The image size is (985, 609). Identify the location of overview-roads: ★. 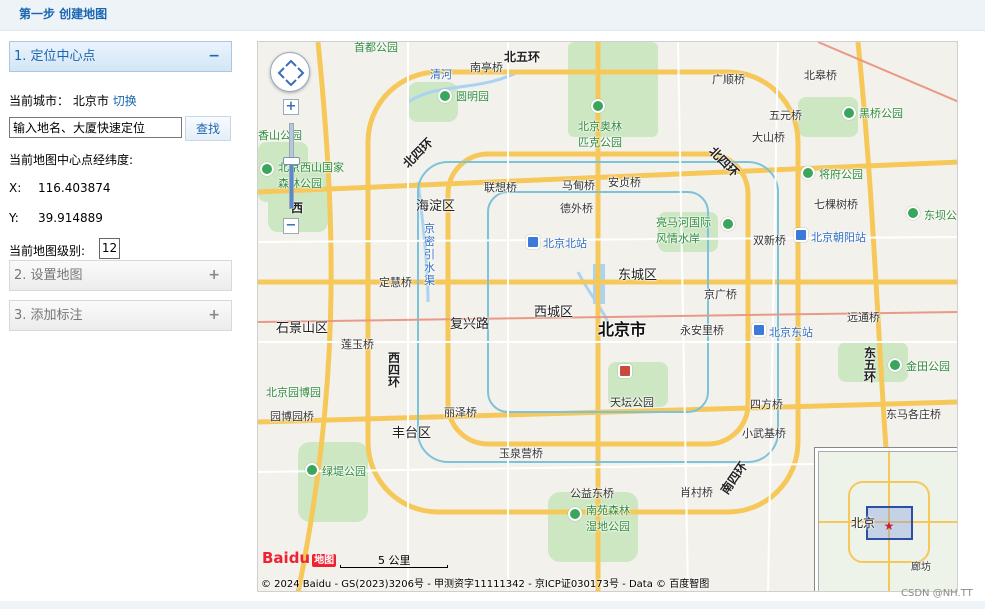
(888, 521).